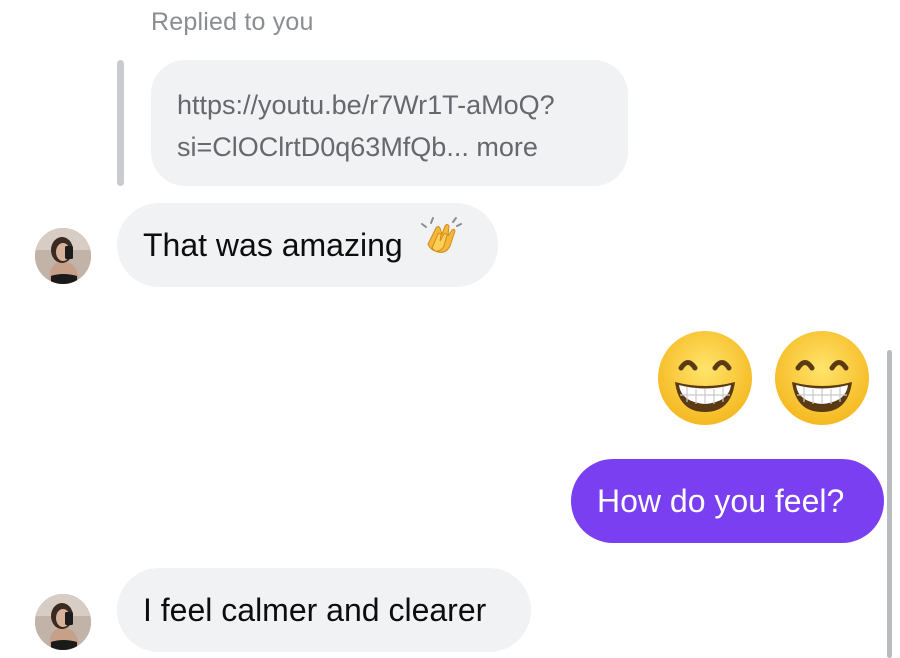  I want to click on message-text: I feel calmer and clearer, so click(315, 610).